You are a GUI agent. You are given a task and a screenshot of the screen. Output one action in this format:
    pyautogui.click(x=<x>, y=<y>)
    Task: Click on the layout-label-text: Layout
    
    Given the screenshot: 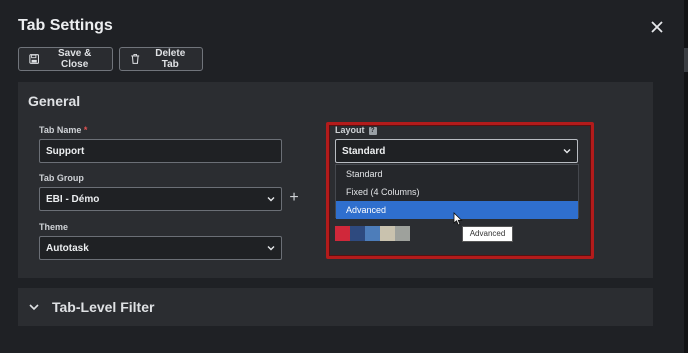 What is the action you would take?
    pyautogui.click(x=350, y=130)
    